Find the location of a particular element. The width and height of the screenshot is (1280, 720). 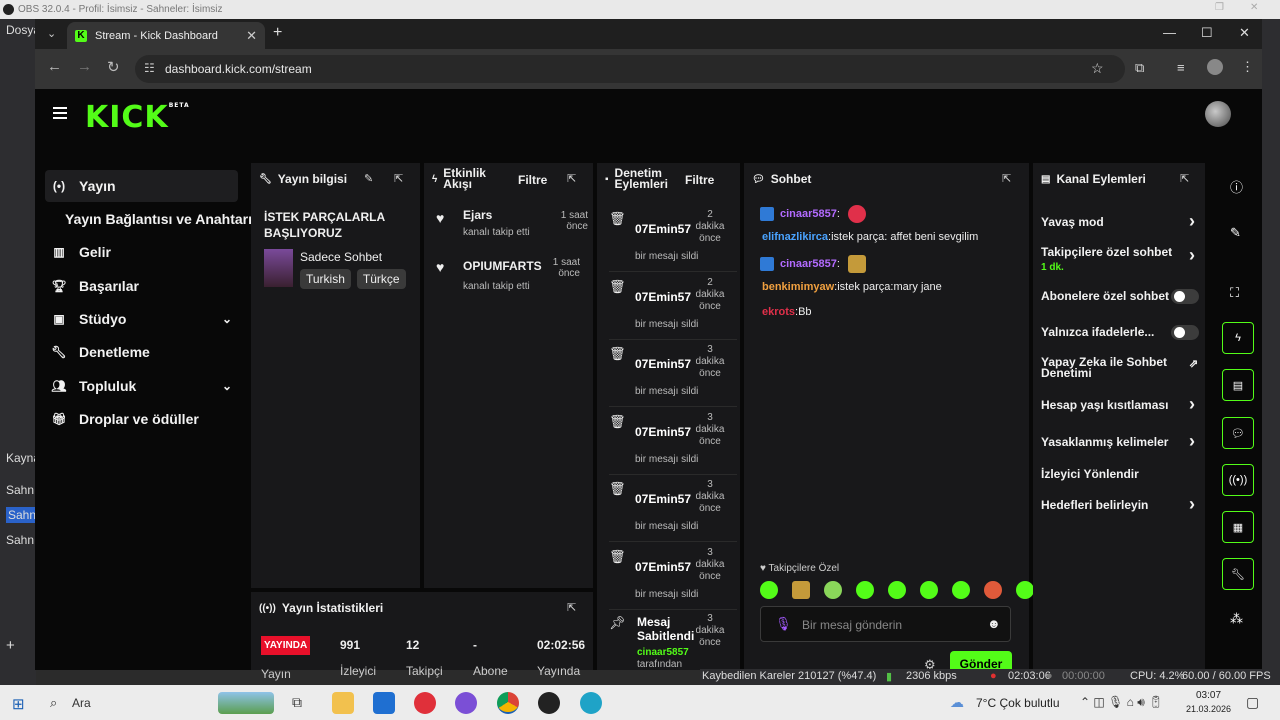

kick-logo: KICKBETA is located at coordinates (137, 117).